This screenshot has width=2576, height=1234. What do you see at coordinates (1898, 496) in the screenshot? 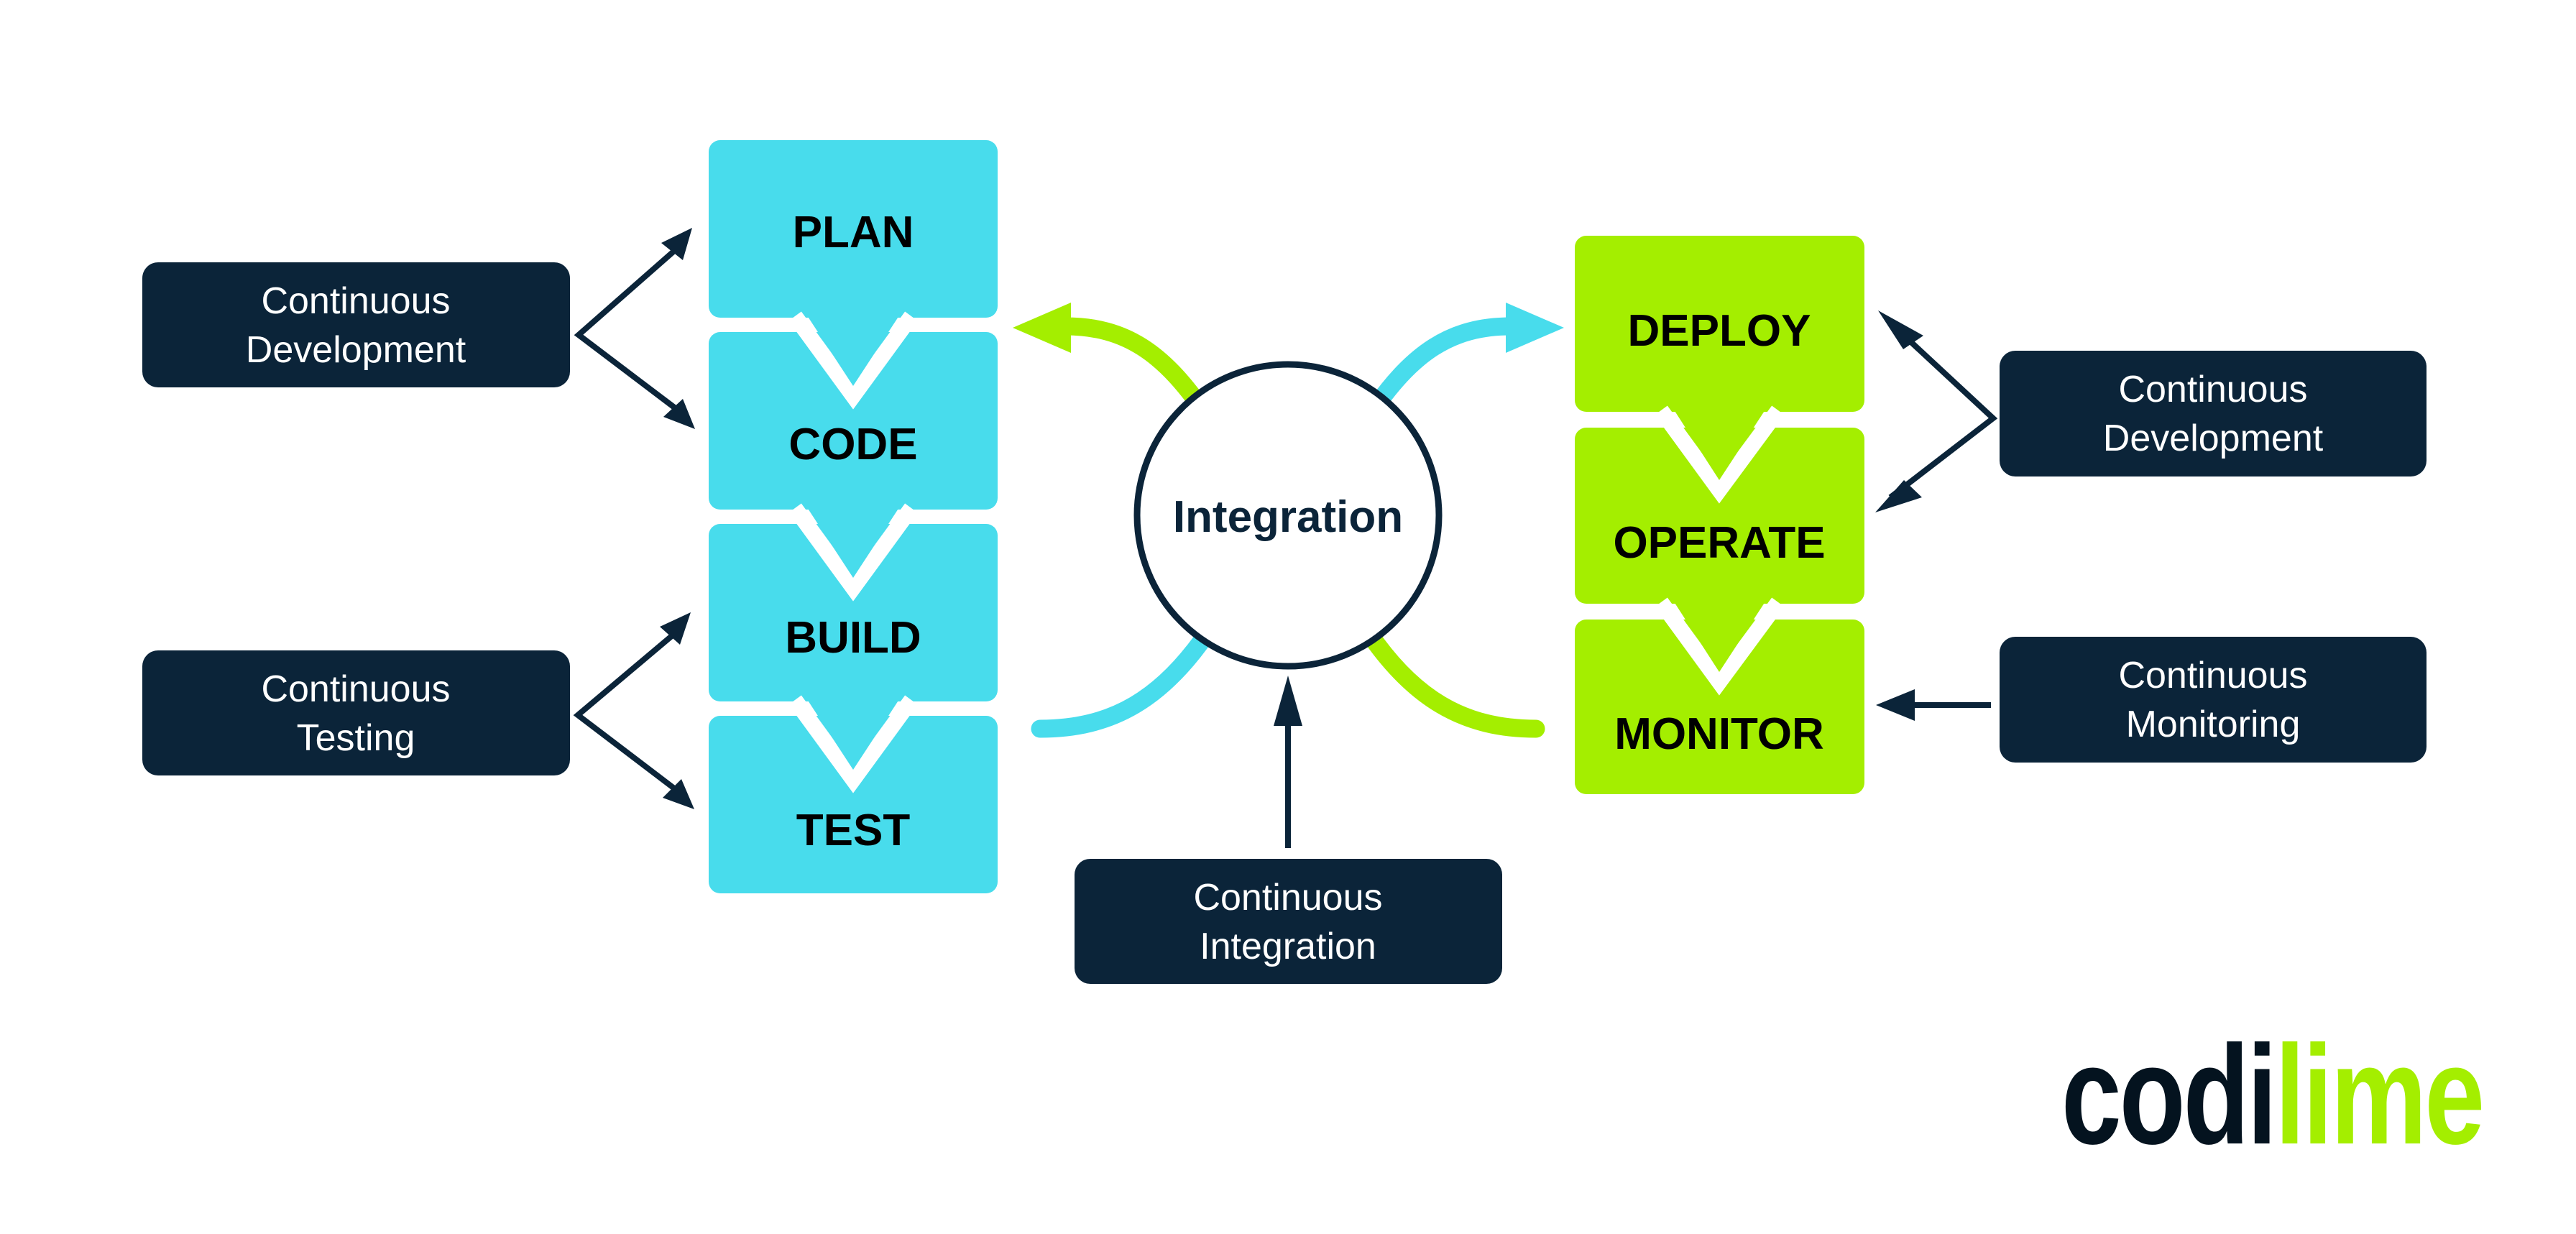
I see `arrowhead-to-operate` at bounding box center [1898, 496].